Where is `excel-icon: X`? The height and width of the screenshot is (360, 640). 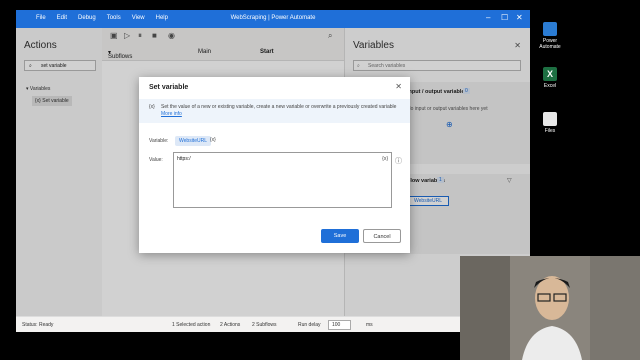
excel-icon: X is located at coordinates (550, 74).